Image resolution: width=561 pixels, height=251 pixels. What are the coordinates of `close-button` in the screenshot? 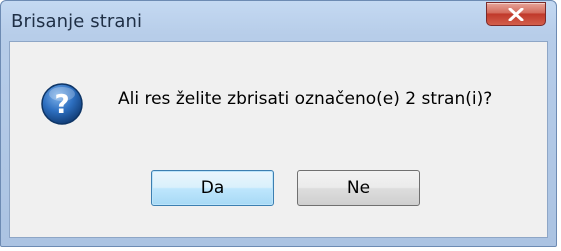 It's located at (516, 14).